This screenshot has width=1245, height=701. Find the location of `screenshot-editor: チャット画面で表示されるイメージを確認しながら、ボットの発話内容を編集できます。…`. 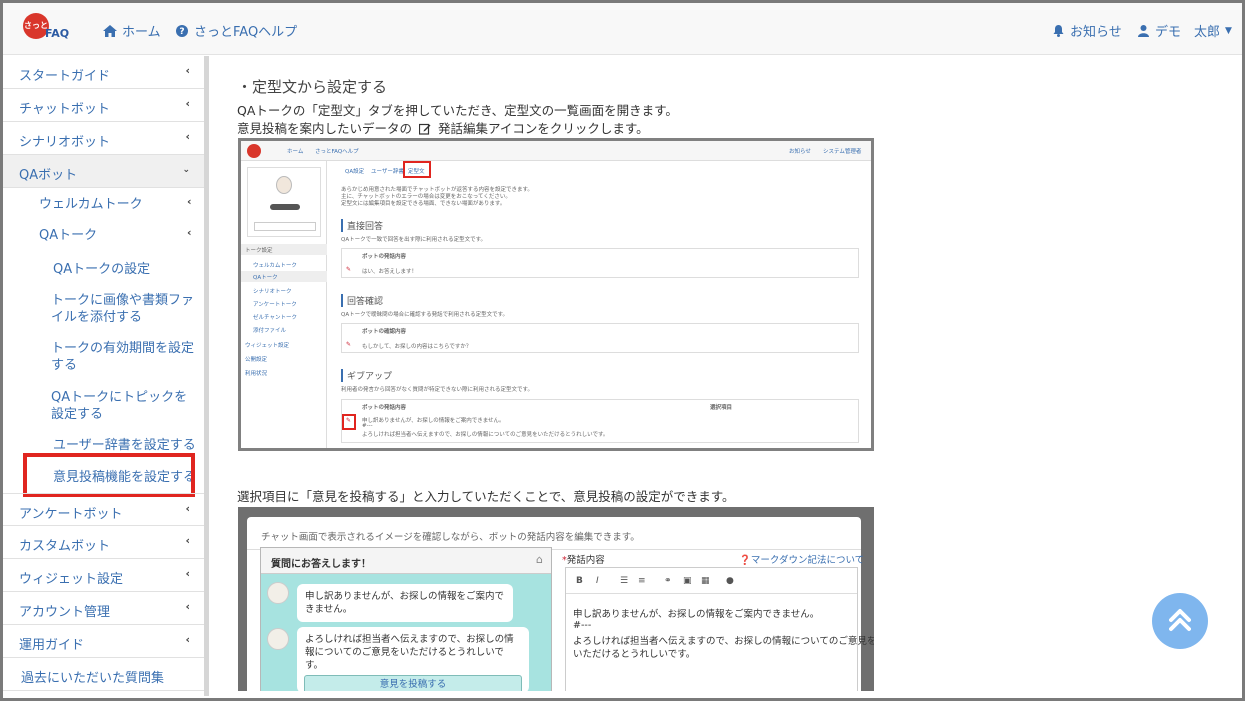

screenshot-editor: チャット画面で表示されるイメージを確認しながら、ボットの発話内容を編集できます。… is located at coordinates (556, 599).